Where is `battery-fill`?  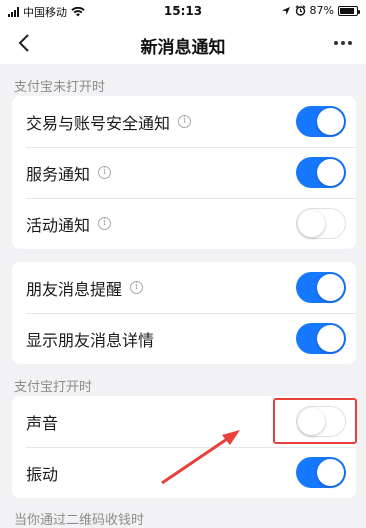
battery-fill is located at coordinates (347, 10).